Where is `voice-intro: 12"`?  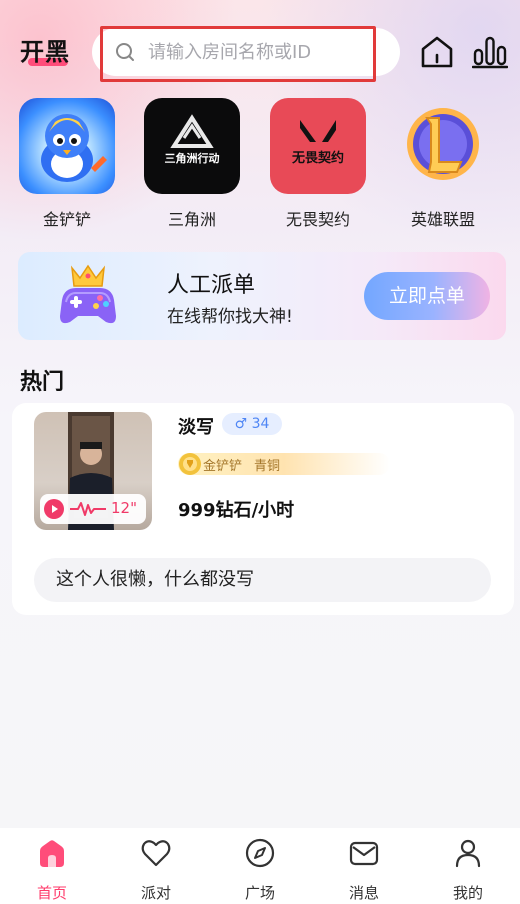
voice-intro: 12" is located at coordinates (93, 509).